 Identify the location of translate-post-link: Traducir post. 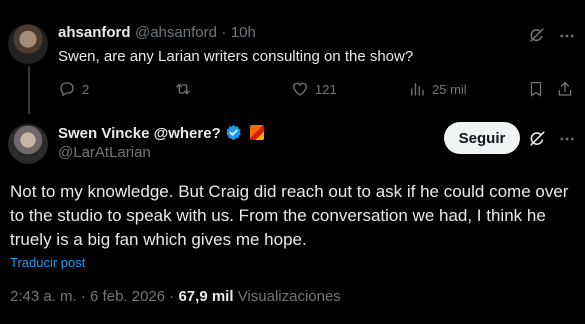
(47, 262).